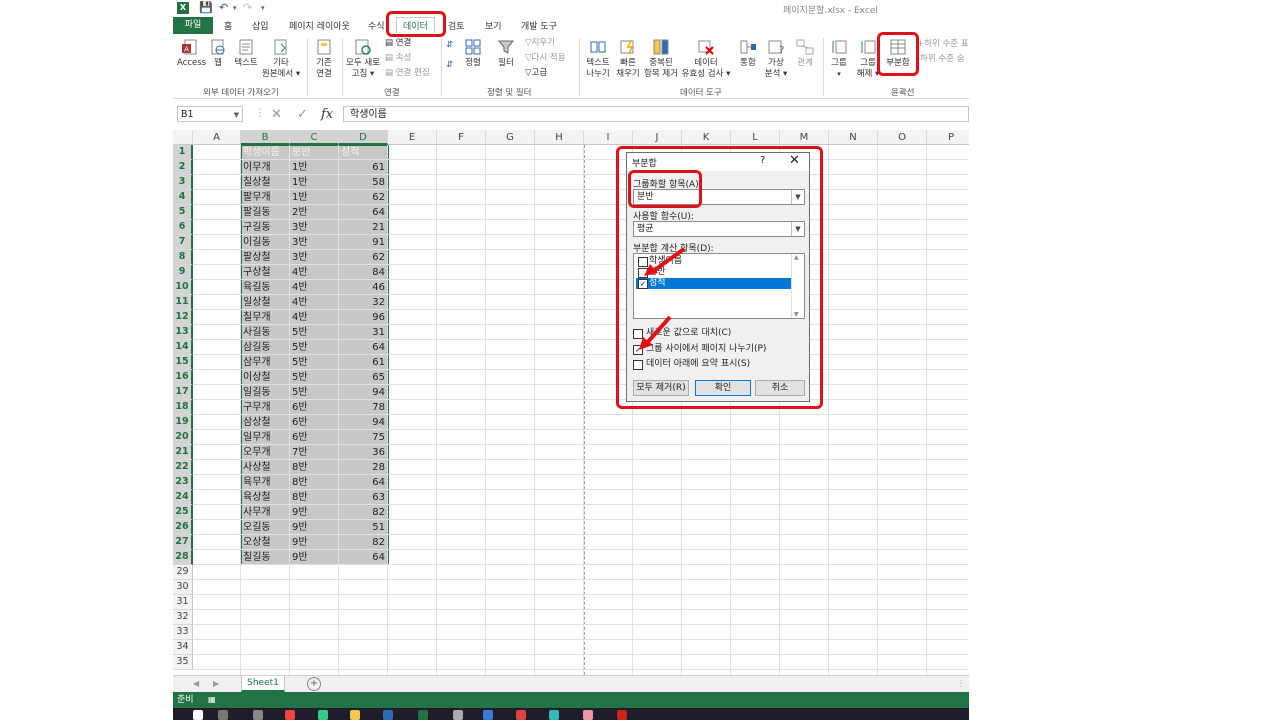 The width and height of the screenshot is (1280, 720). Describe the element at coordinates (314, 684) in the screenshot. I see `add-sheet-icon: +` at that location.